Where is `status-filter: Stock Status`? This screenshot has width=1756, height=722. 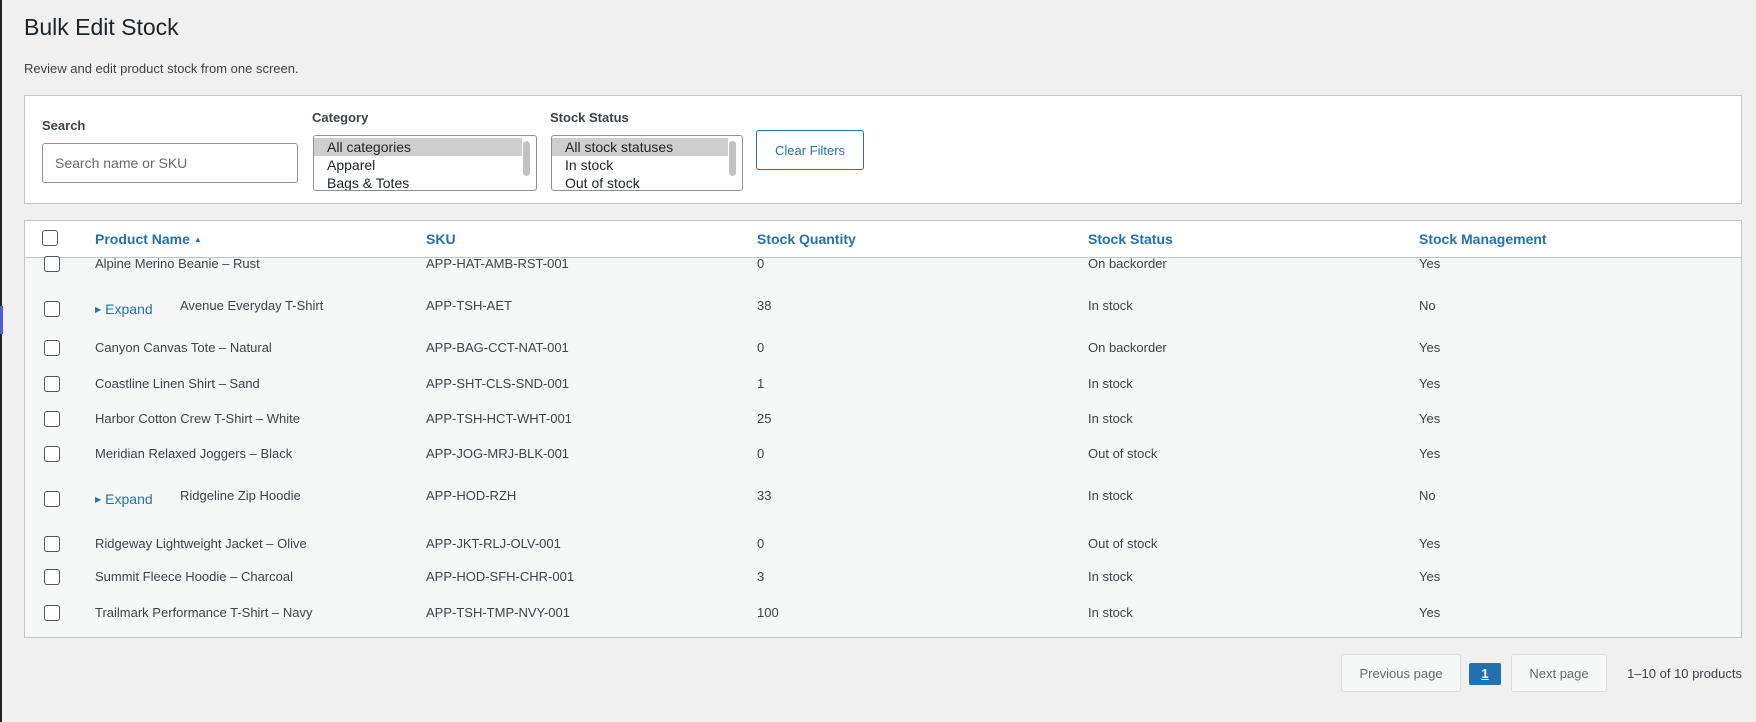 status-filter: Stock Status is located at coordinates (589, 117).